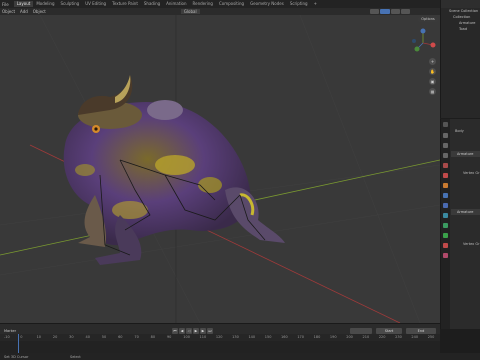  I want to click on ruler-tick-label: 230, so click(398, 337).